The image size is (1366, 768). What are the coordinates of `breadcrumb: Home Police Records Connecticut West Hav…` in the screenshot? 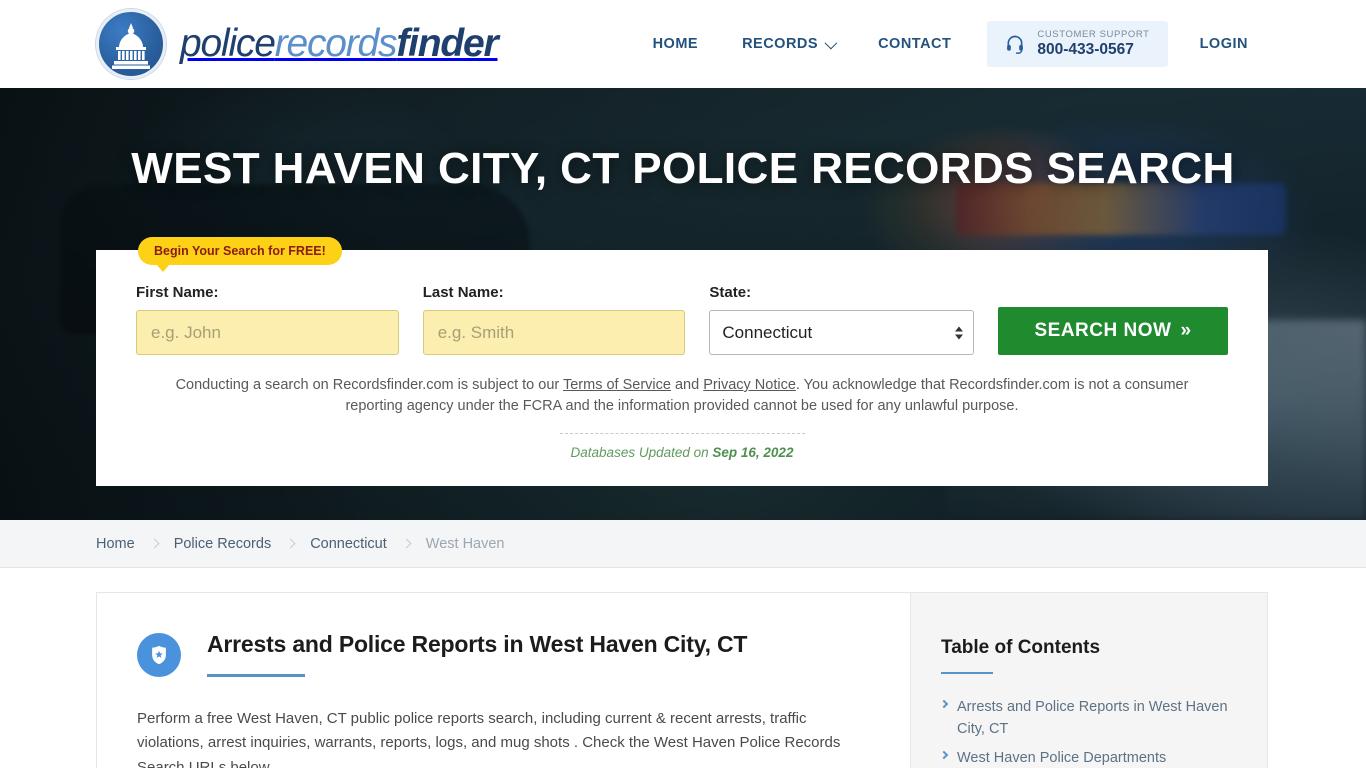 It's located at (683, 544).